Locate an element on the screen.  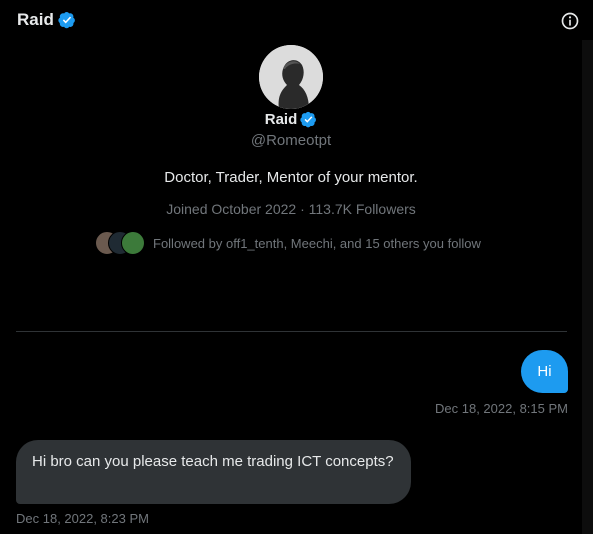
profile-meta: Joined October 2022 · 113.7K Followers is located at coordinates (291, 209).